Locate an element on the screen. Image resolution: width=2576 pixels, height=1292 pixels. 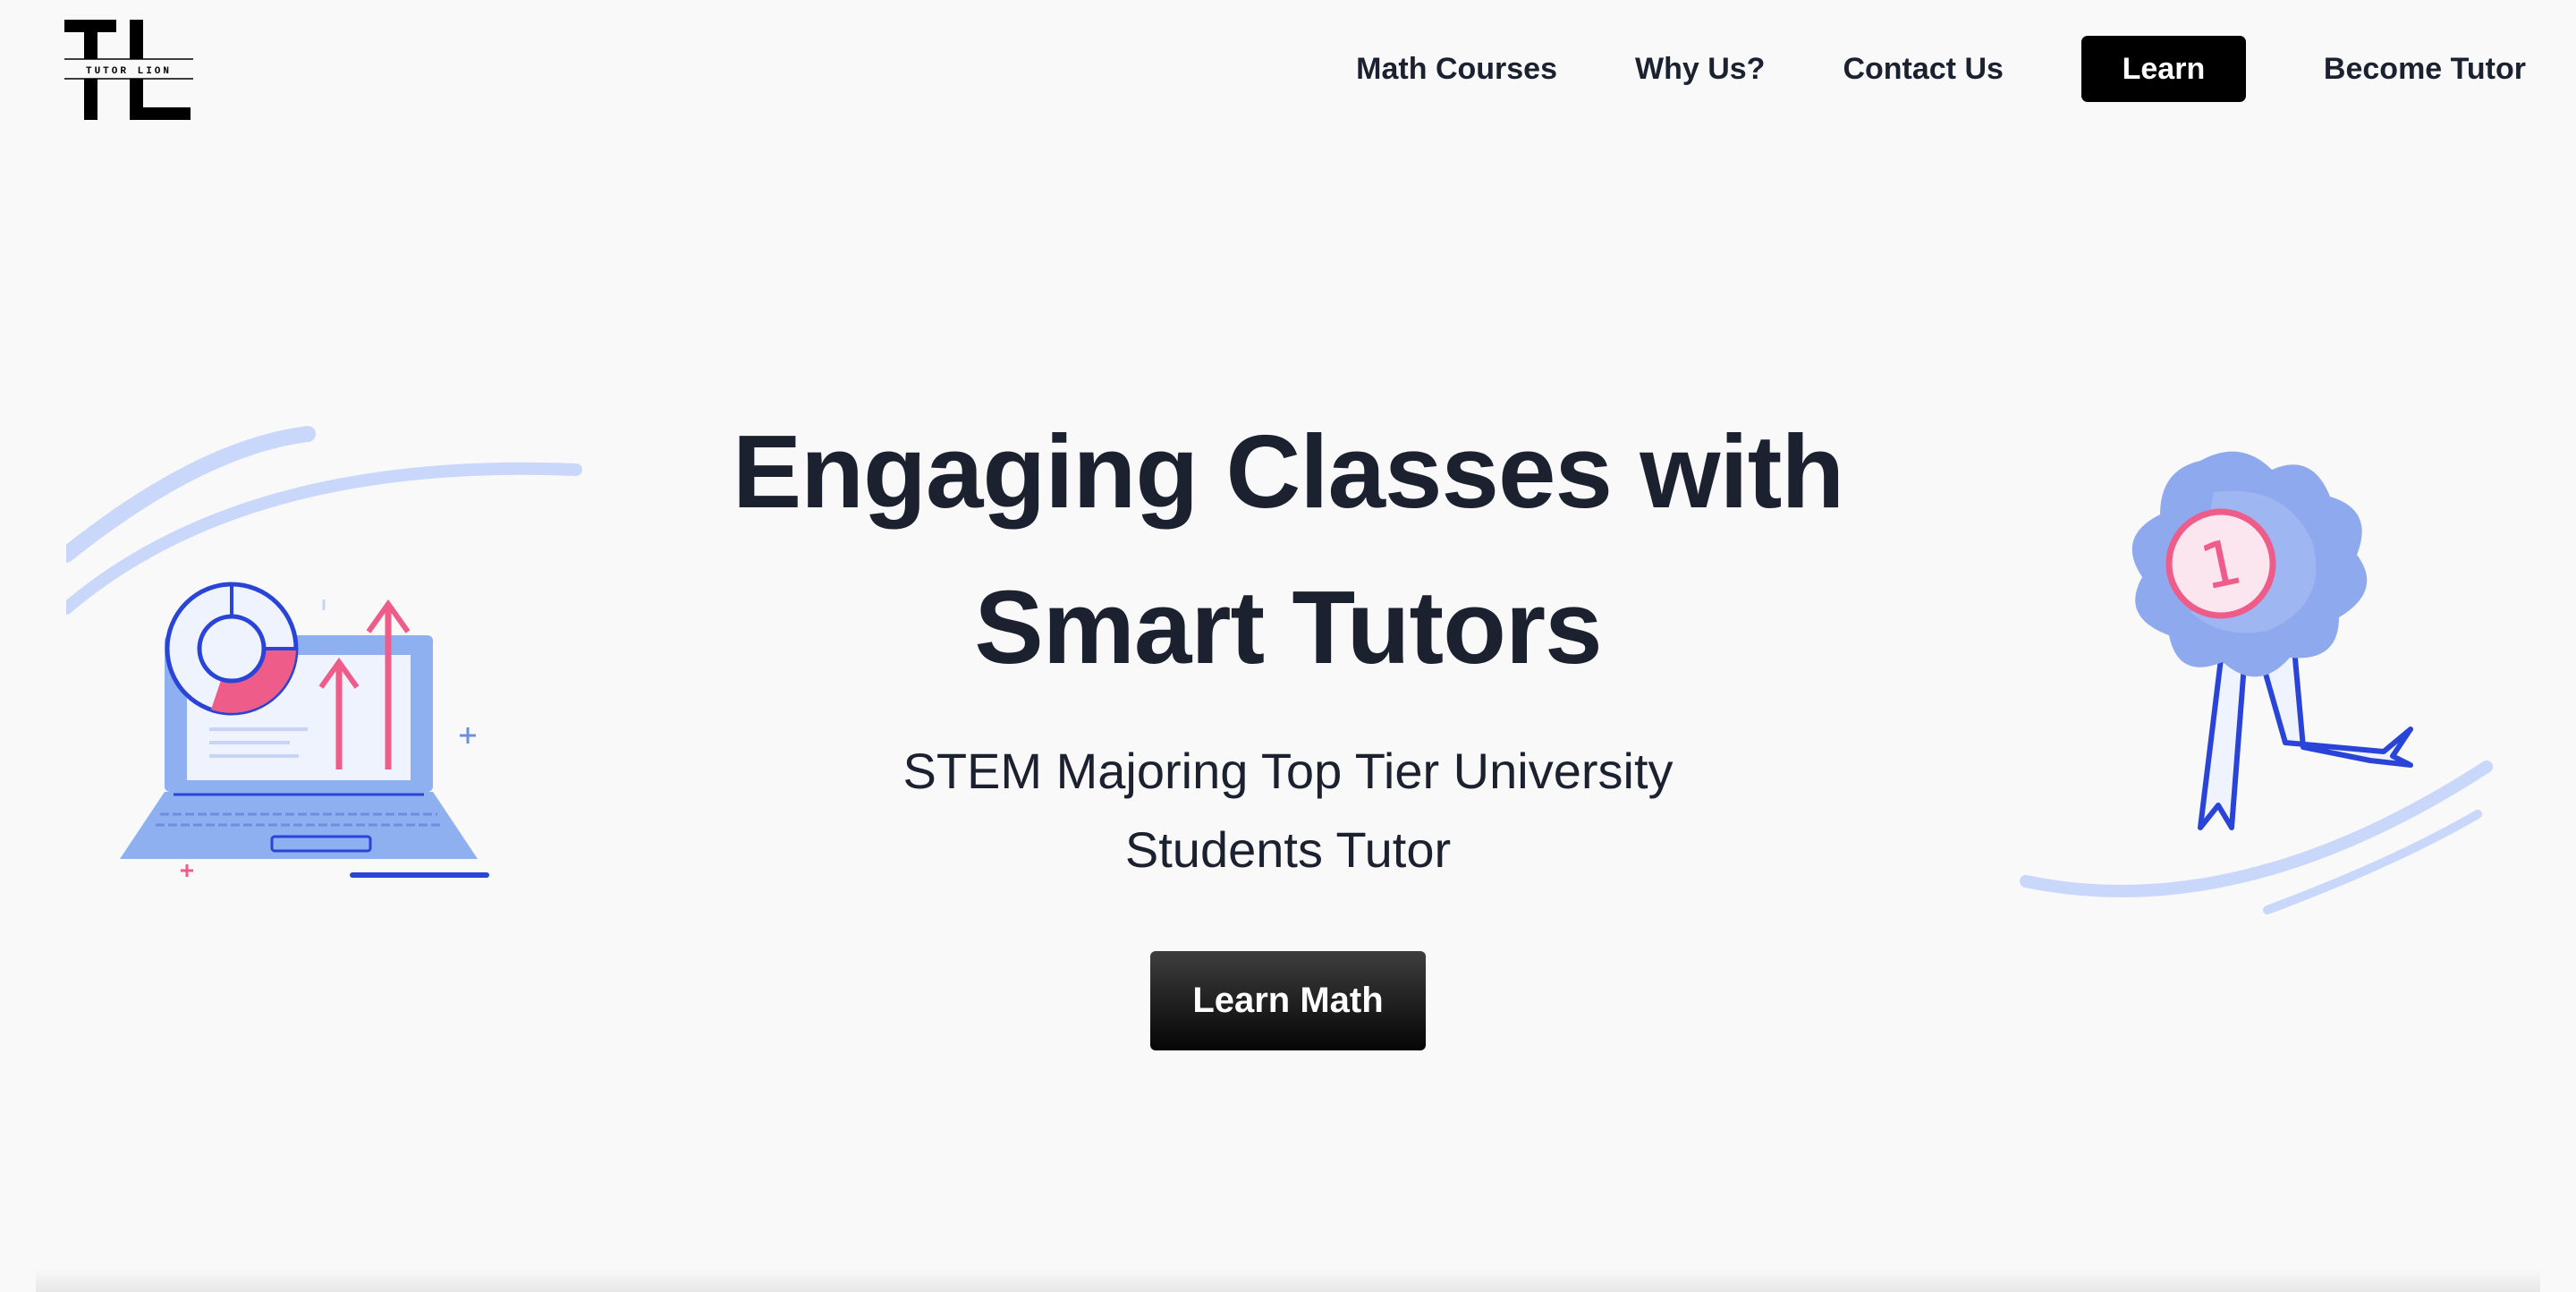
nav-become-tutor: Become Tutor is located at coordinates (2425, 69).